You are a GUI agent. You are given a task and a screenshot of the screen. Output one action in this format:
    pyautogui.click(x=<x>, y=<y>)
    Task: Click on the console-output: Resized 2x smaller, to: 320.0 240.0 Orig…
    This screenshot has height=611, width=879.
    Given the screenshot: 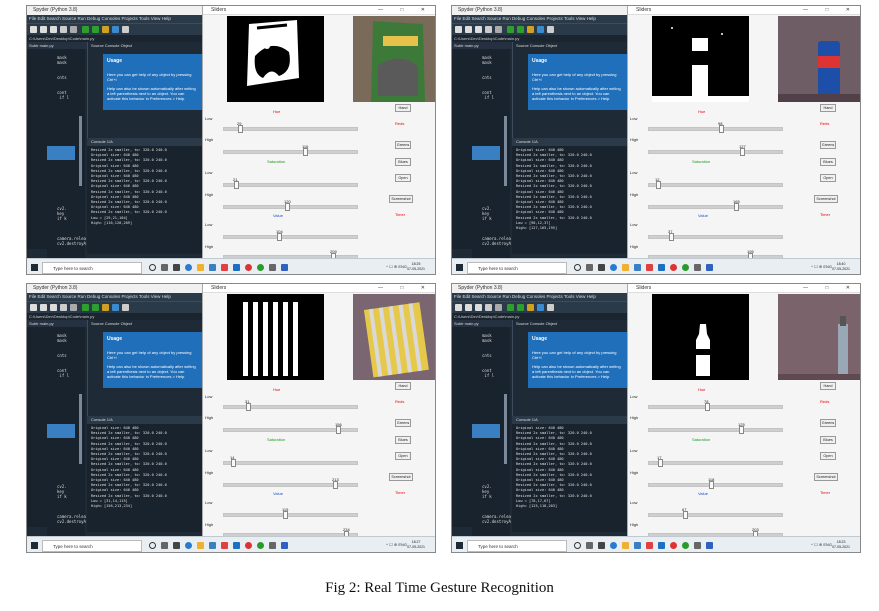 What is the action you would take?
    pyautogui.click(x=144, y=200)
    